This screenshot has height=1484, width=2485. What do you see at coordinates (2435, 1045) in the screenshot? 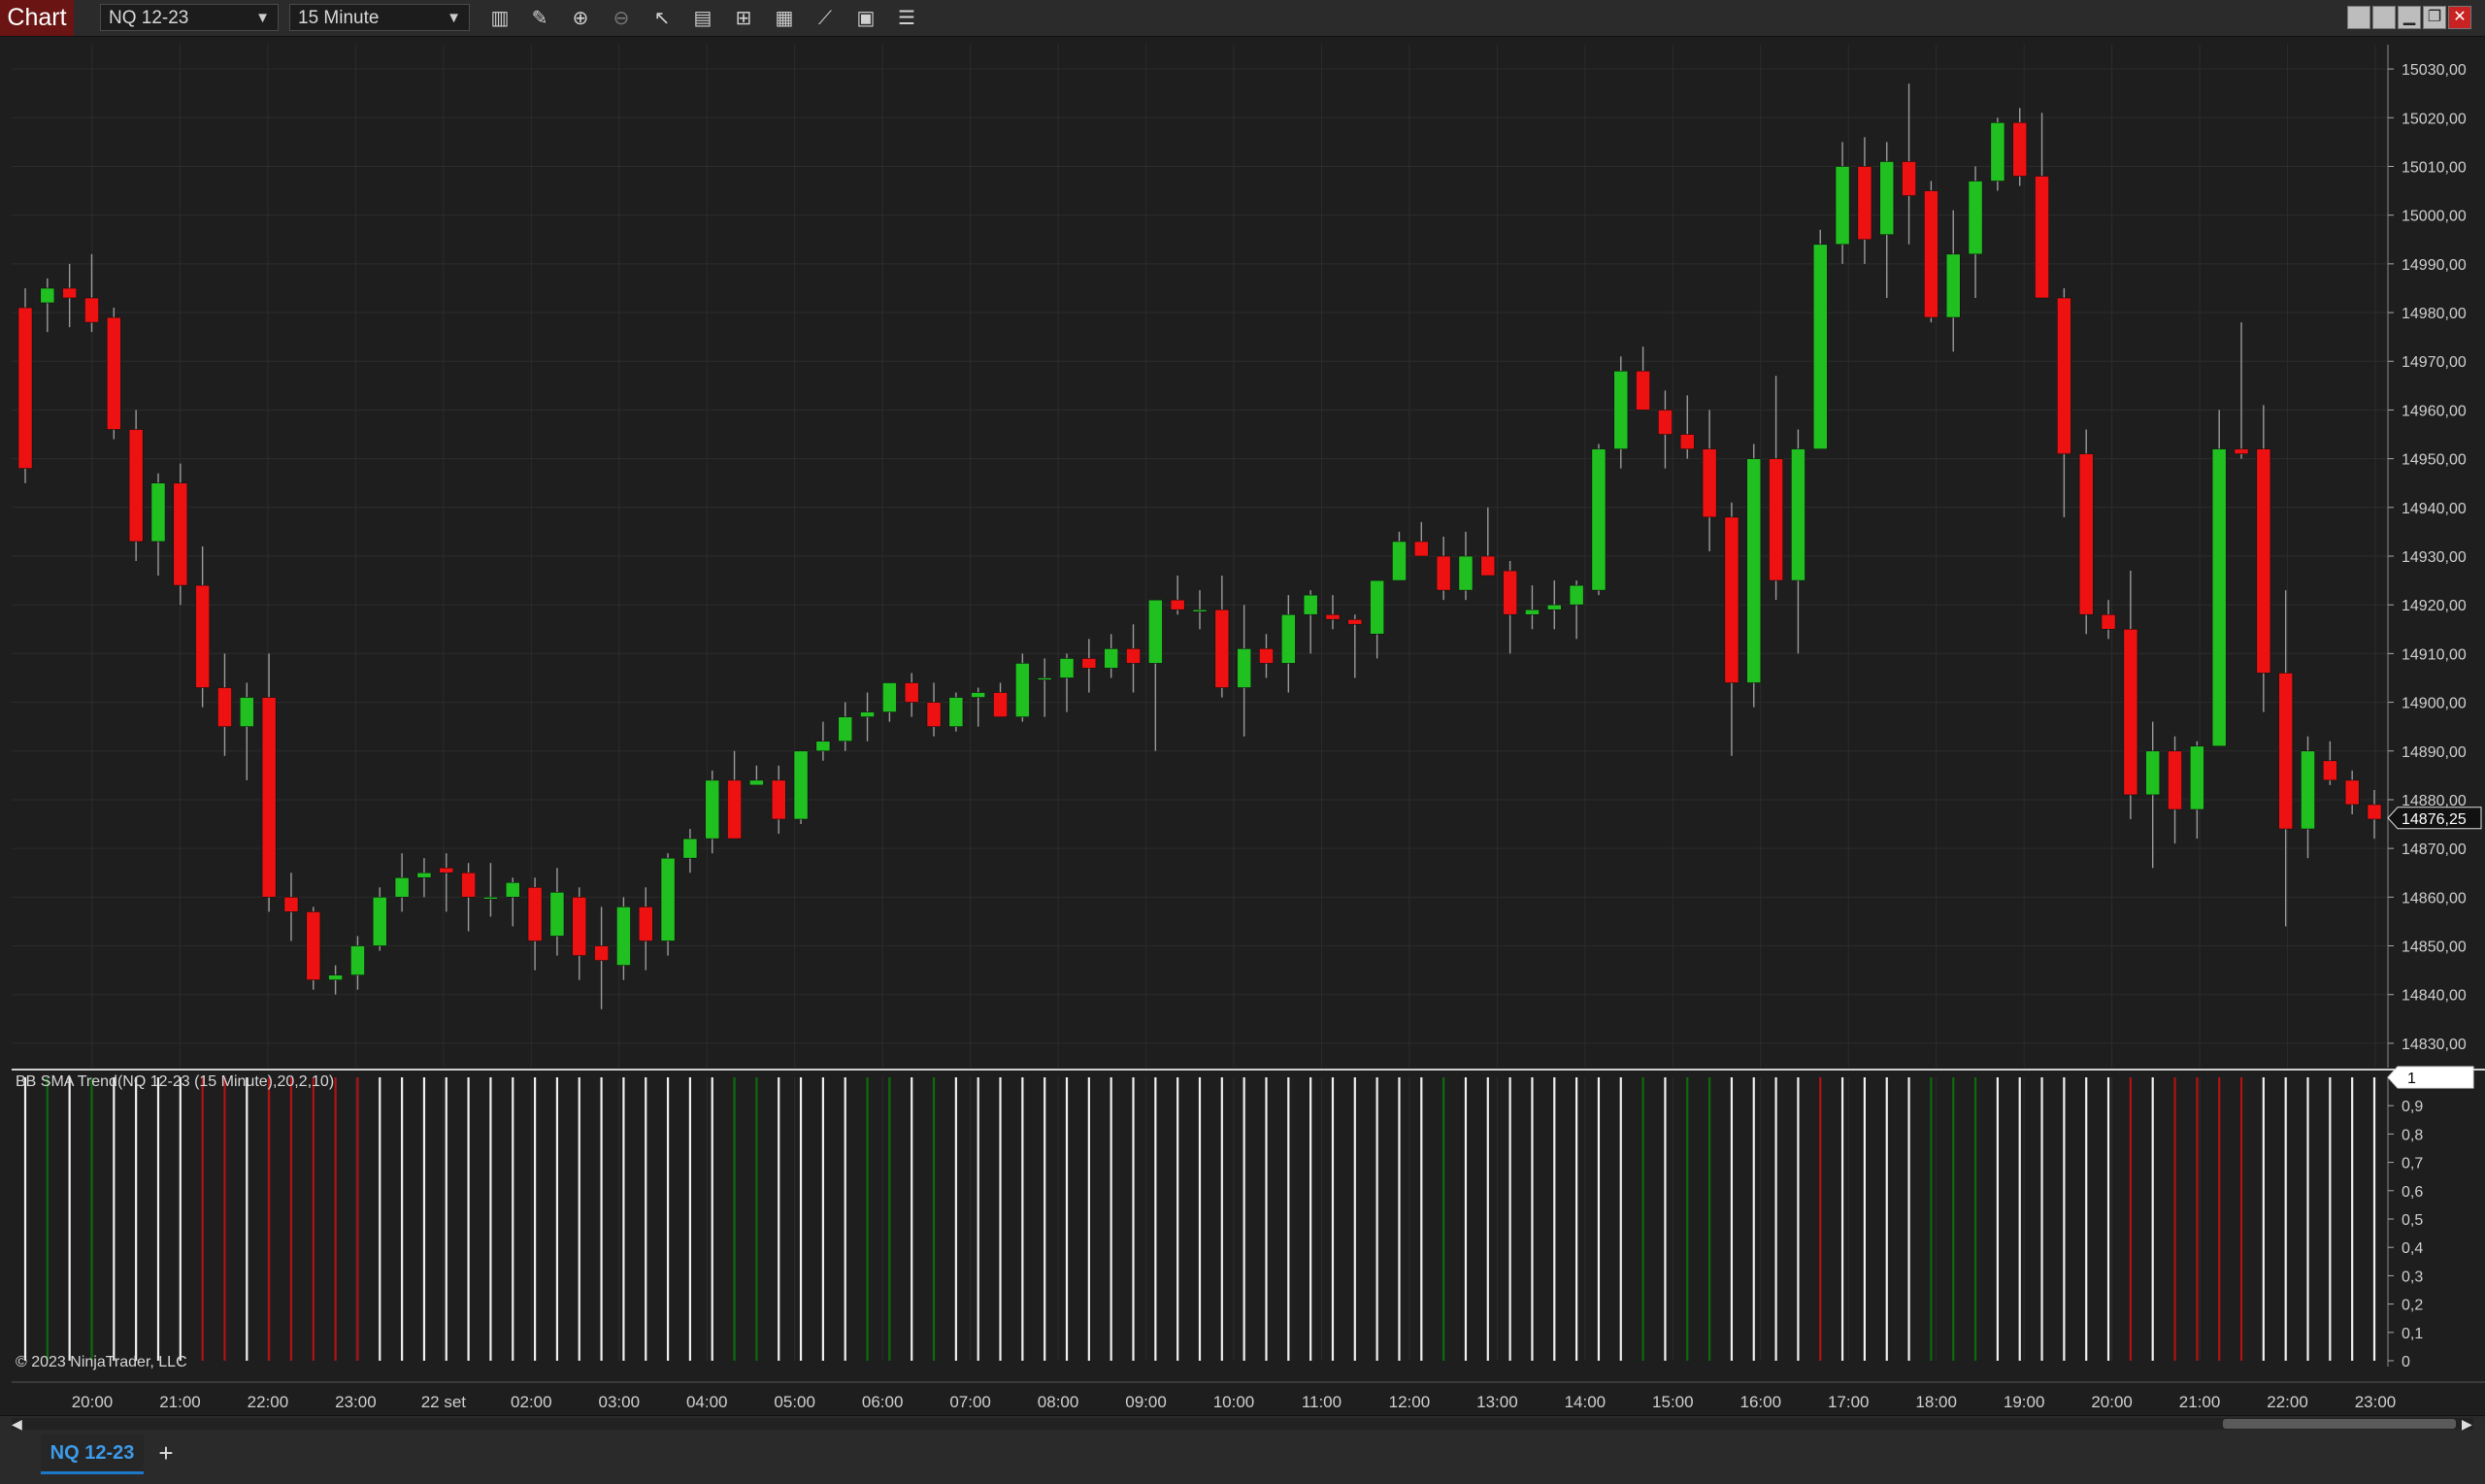
I see `y-tick-label: 14830,00` at bounding box center [2435, 1045].